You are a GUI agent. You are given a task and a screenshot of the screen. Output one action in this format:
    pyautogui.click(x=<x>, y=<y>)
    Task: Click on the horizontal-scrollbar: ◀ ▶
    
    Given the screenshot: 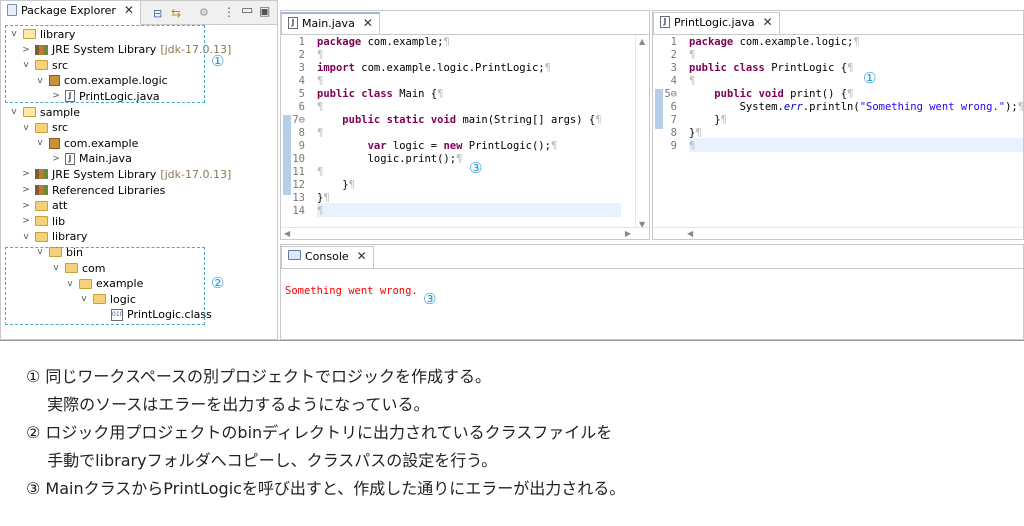 What is the action you would take?
    pyautogui.click(x=465, y=233)
    